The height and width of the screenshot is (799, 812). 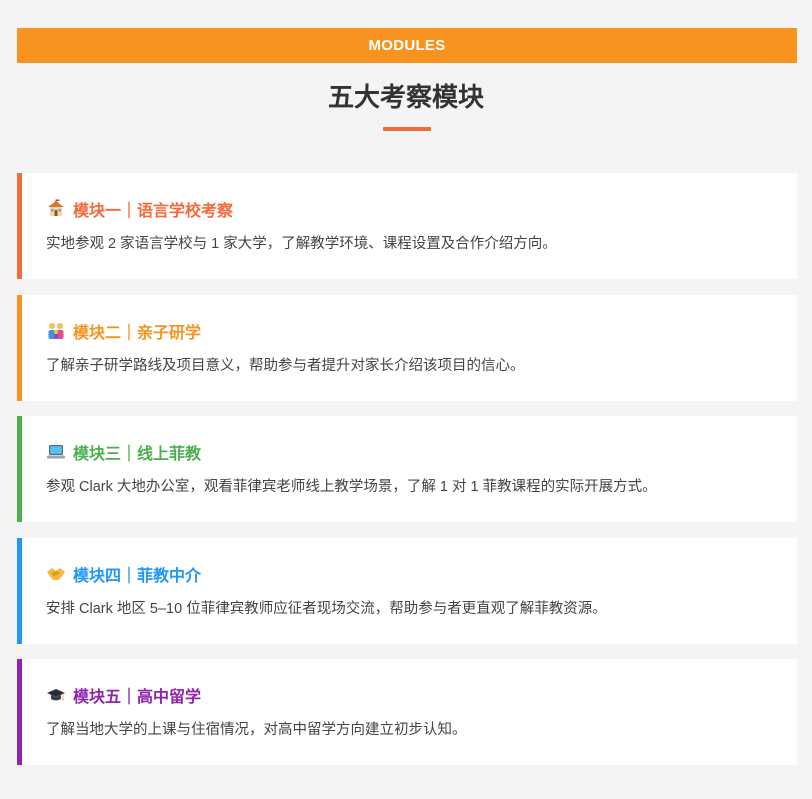 What do you see at coordinates (153, 211) in the screenshot?
I see `module-title-1: 模块一｜语言学校考察` at bounding box center [153, 211].